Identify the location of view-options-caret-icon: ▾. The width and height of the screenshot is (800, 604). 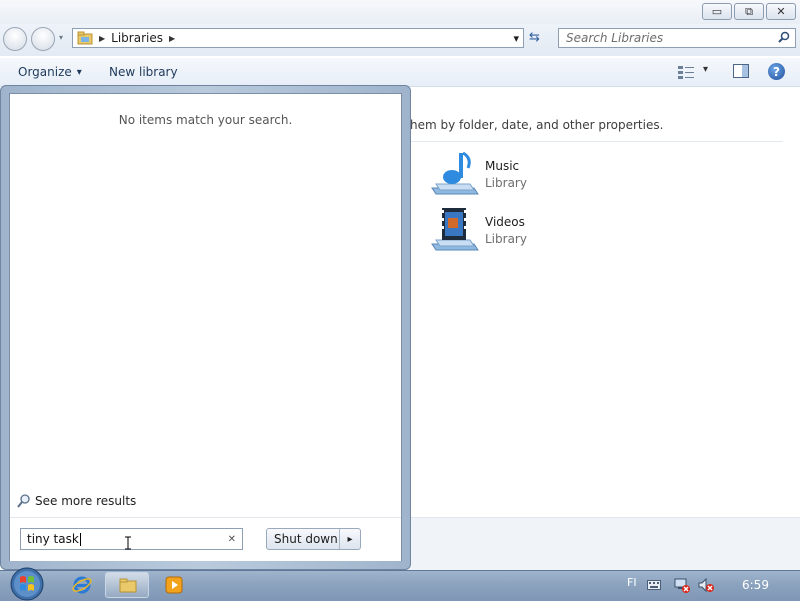
(705, 69).